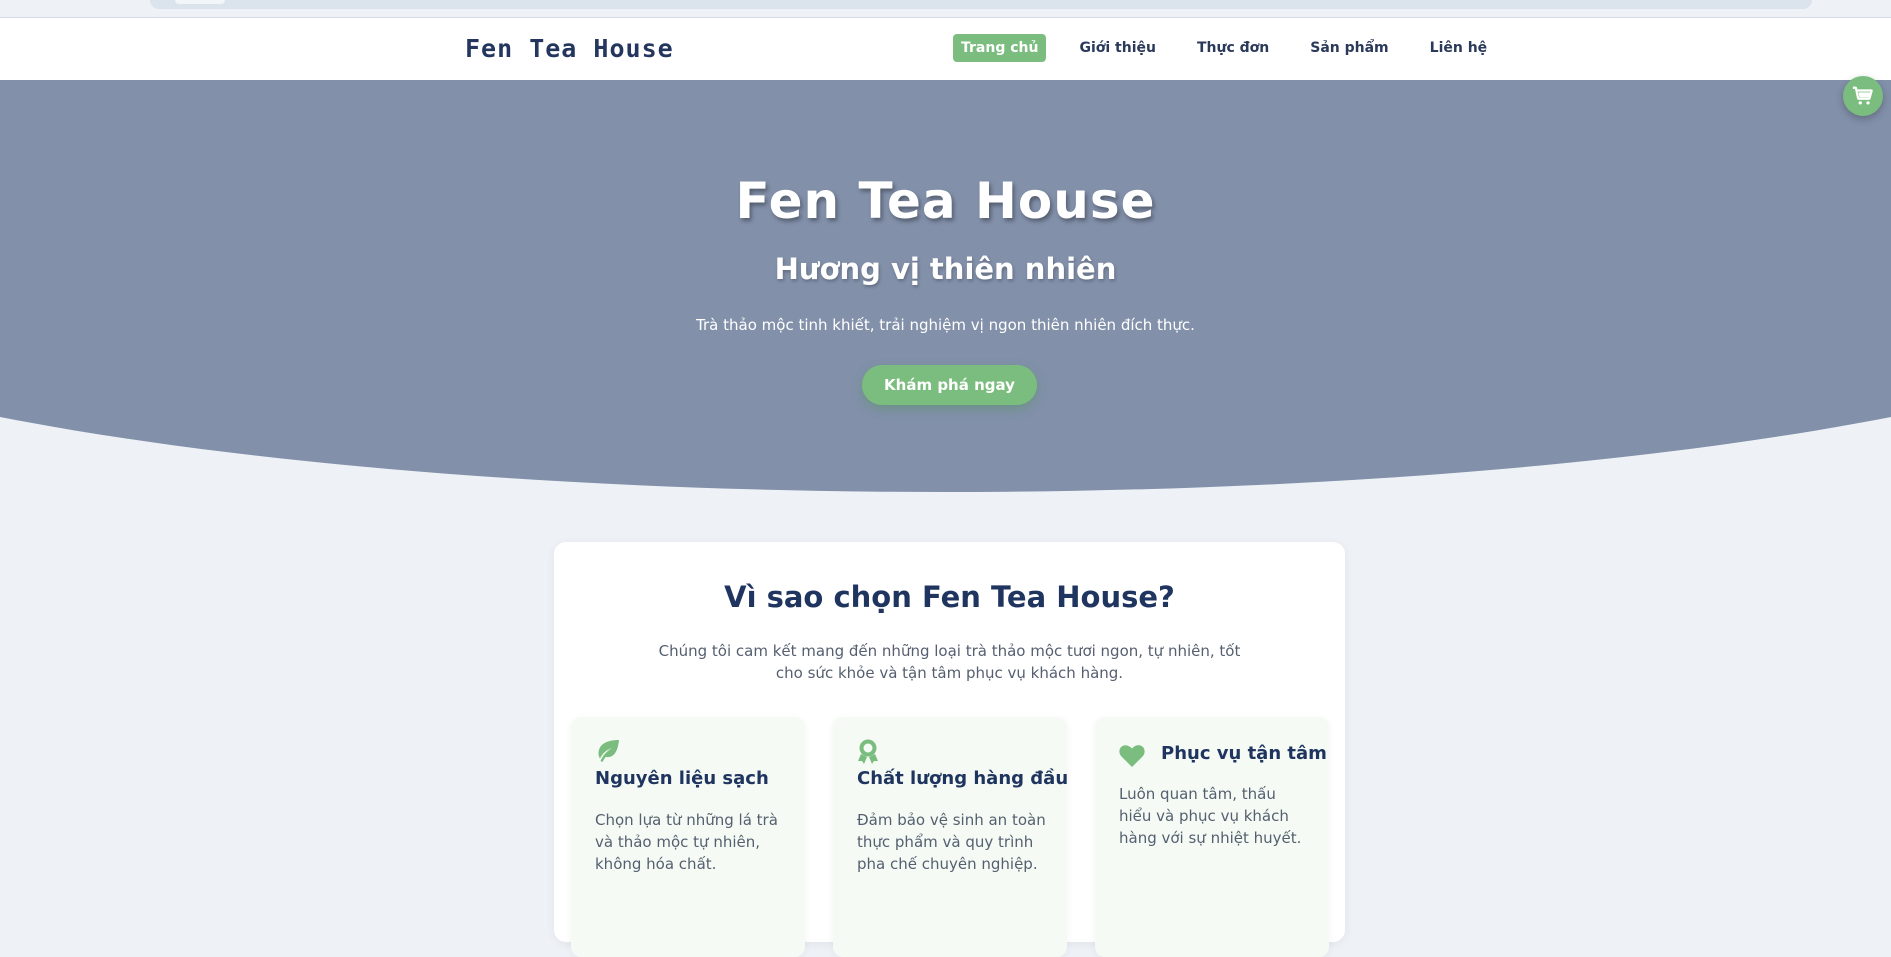 This screenshot has width=1891, height=957. What do you see at coordinates (682, 778) in the screenshot?
I see `feature-title: Nguyên liệu sạch` at bounding box center [682, 778].